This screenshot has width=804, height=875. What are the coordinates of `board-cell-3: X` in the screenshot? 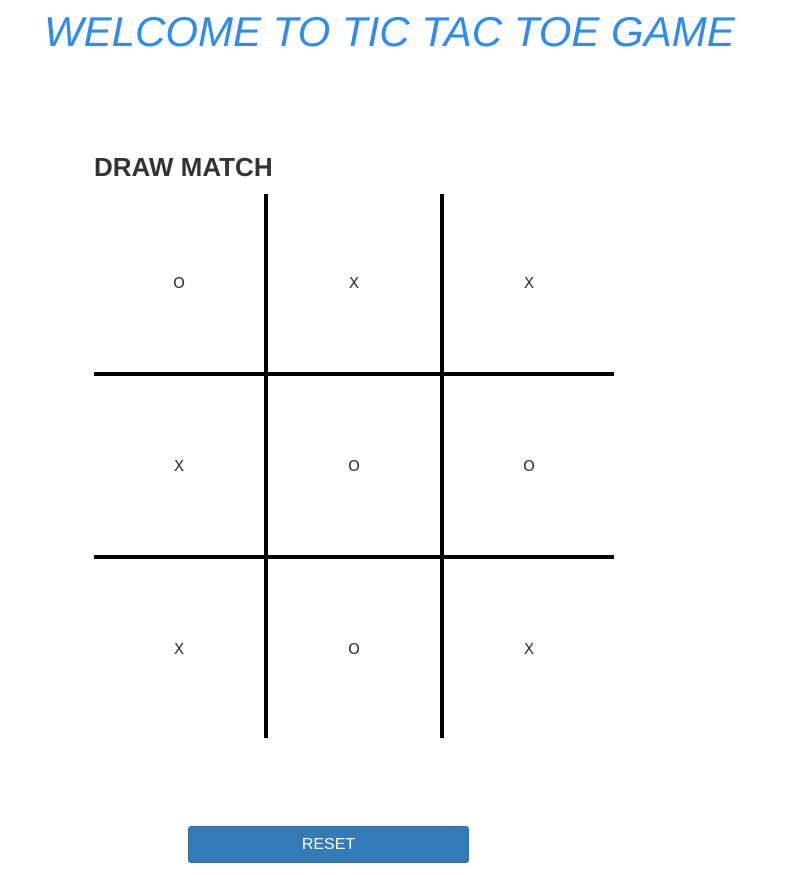 It's located at (529, 283).